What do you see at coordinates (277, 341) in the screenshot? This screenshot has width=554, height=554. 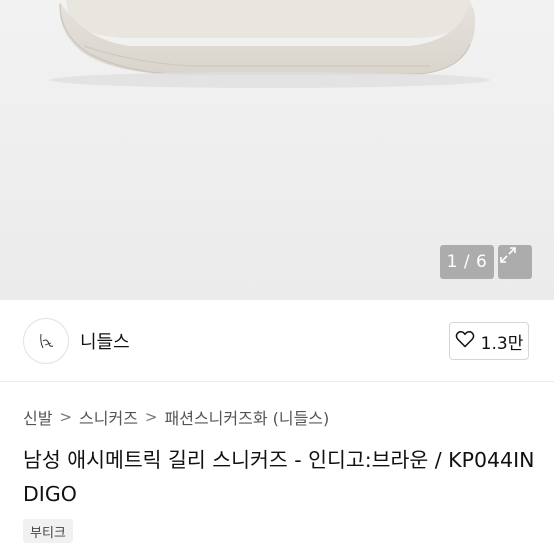 I see `shop-info: 니들스 1.3만` at bounding box center [277, 341].